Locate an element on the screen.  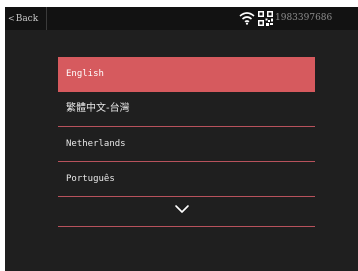
back-label: Back is located at coordinates (27, 19).